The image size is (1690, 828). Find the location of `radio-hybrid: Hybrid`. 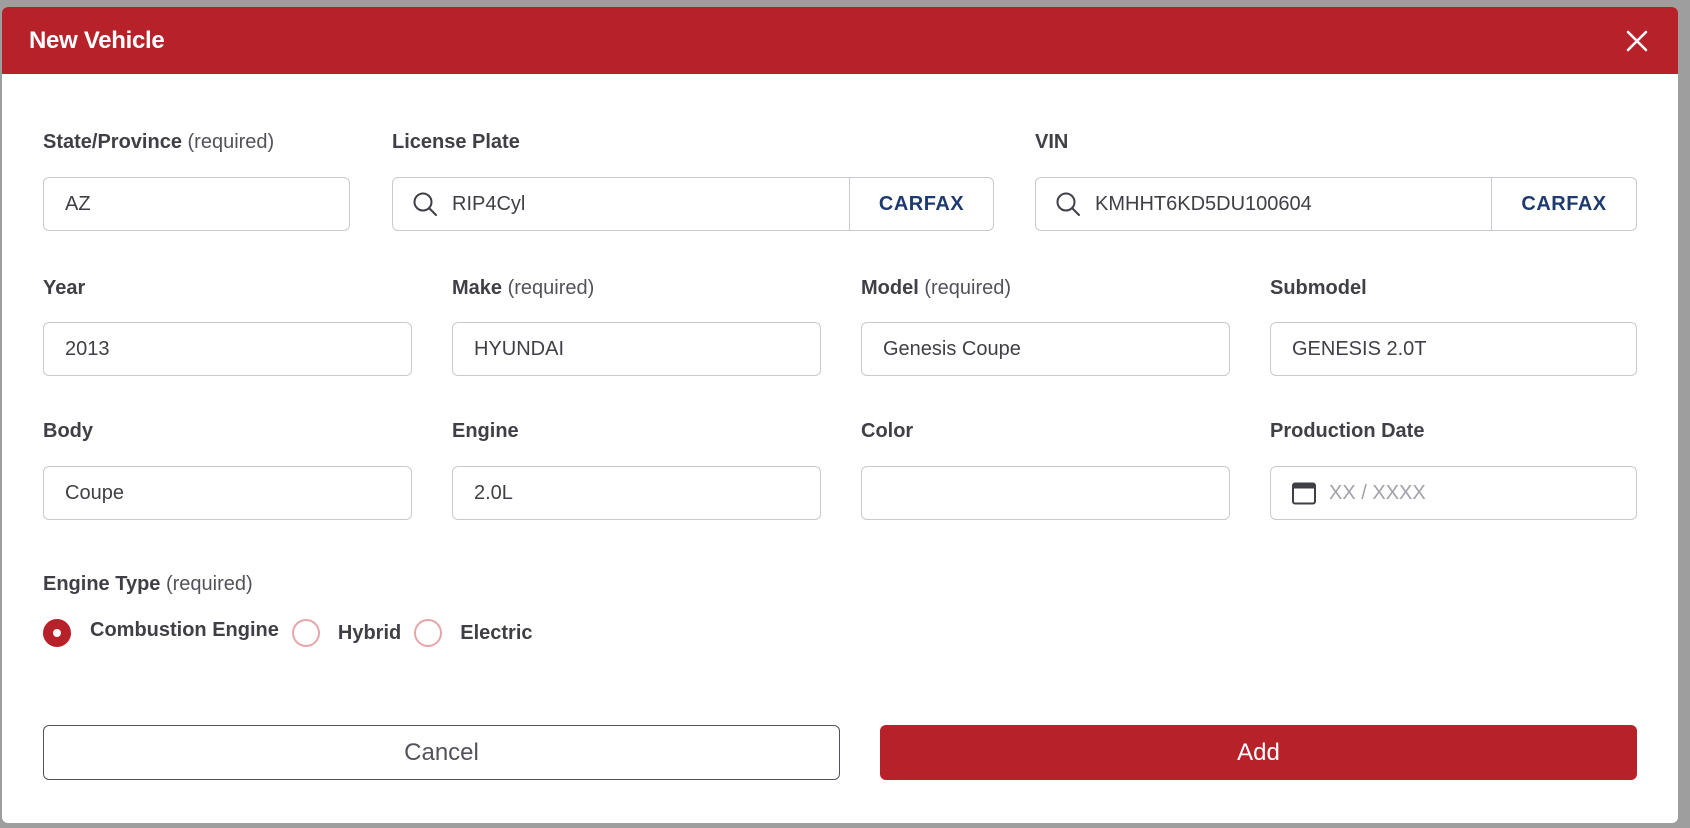

radio-hybrid: Hybrid is located at coordinates (346, 633).